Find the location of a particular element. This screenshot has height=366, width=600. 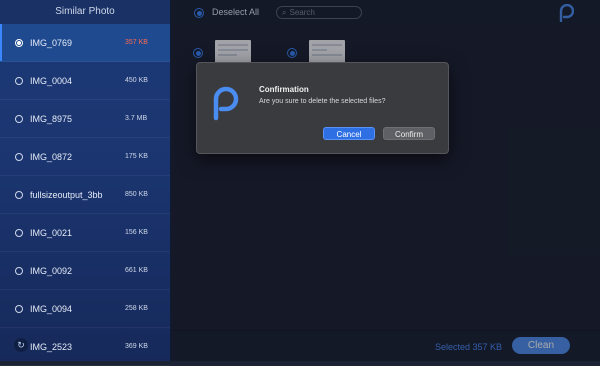

item-name: IMG_0021 is located at coordinates (51, 232).